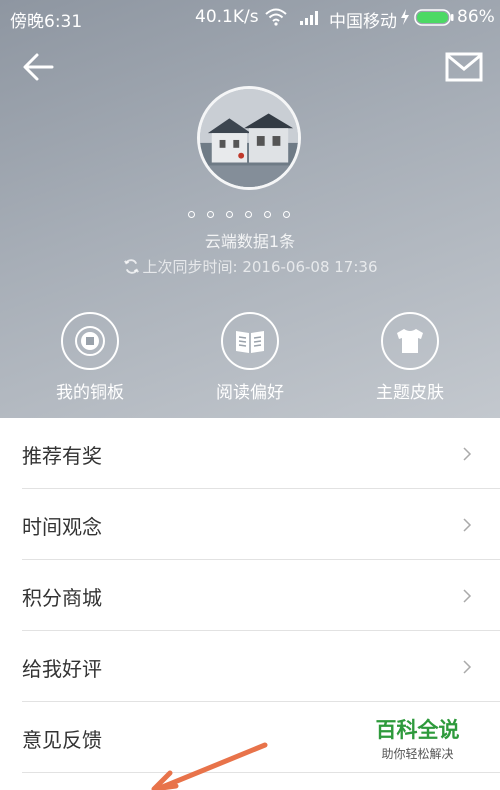 The height and width of the screenshot is (790, 500). I want to click on charging-icon, so click(405, 17).